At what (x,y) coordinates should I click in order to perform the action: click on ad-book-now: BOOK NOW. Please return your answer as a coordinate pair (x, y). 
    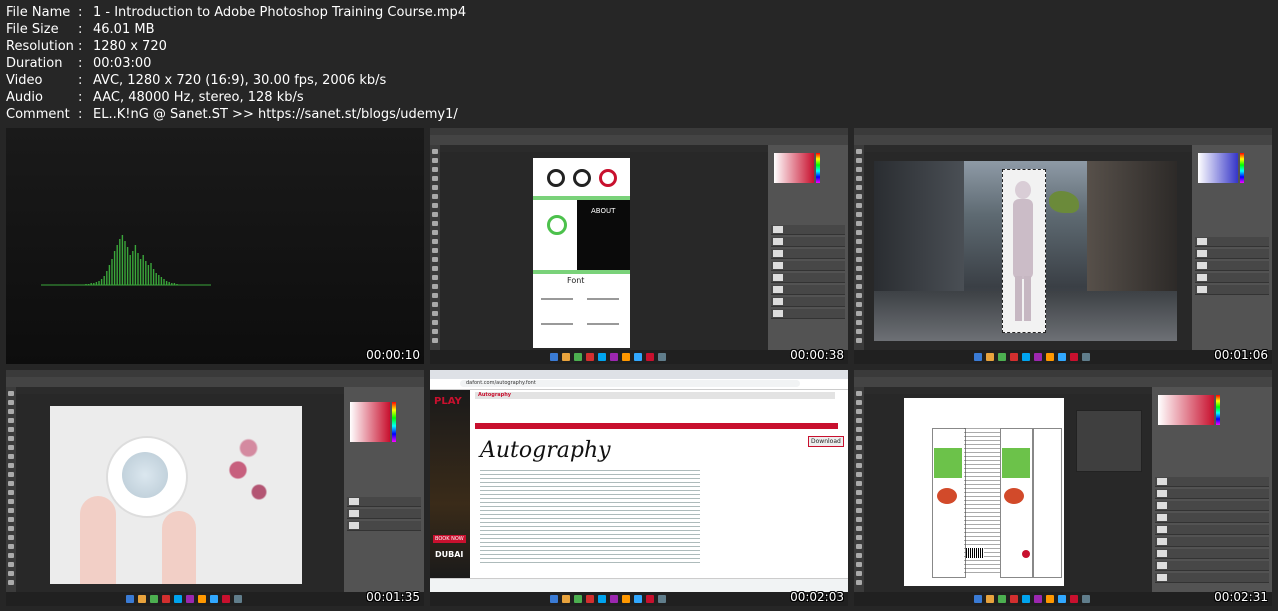
    Looking at the image, I should click on (449, 539).